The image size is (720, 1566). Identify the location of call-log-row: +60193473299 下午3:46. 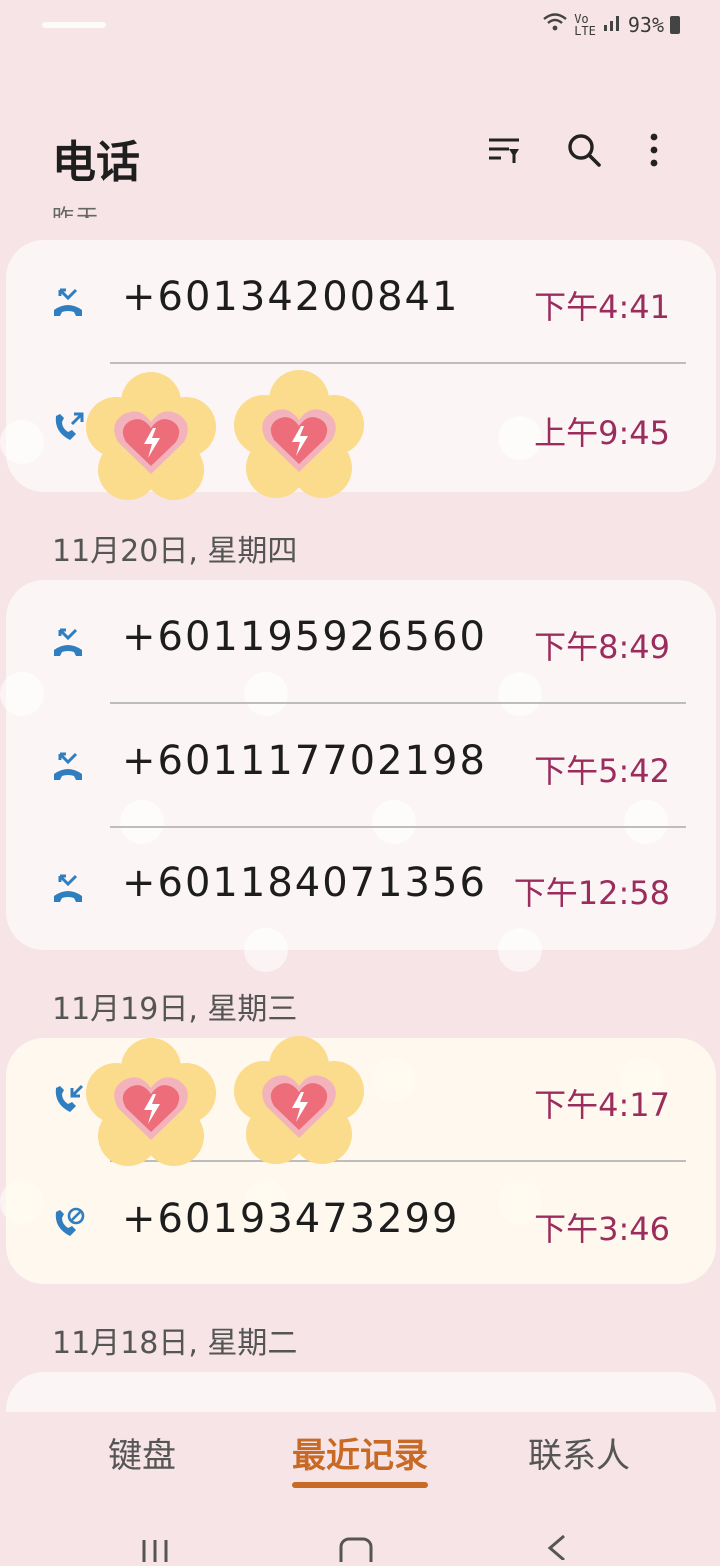
(361, 1224).